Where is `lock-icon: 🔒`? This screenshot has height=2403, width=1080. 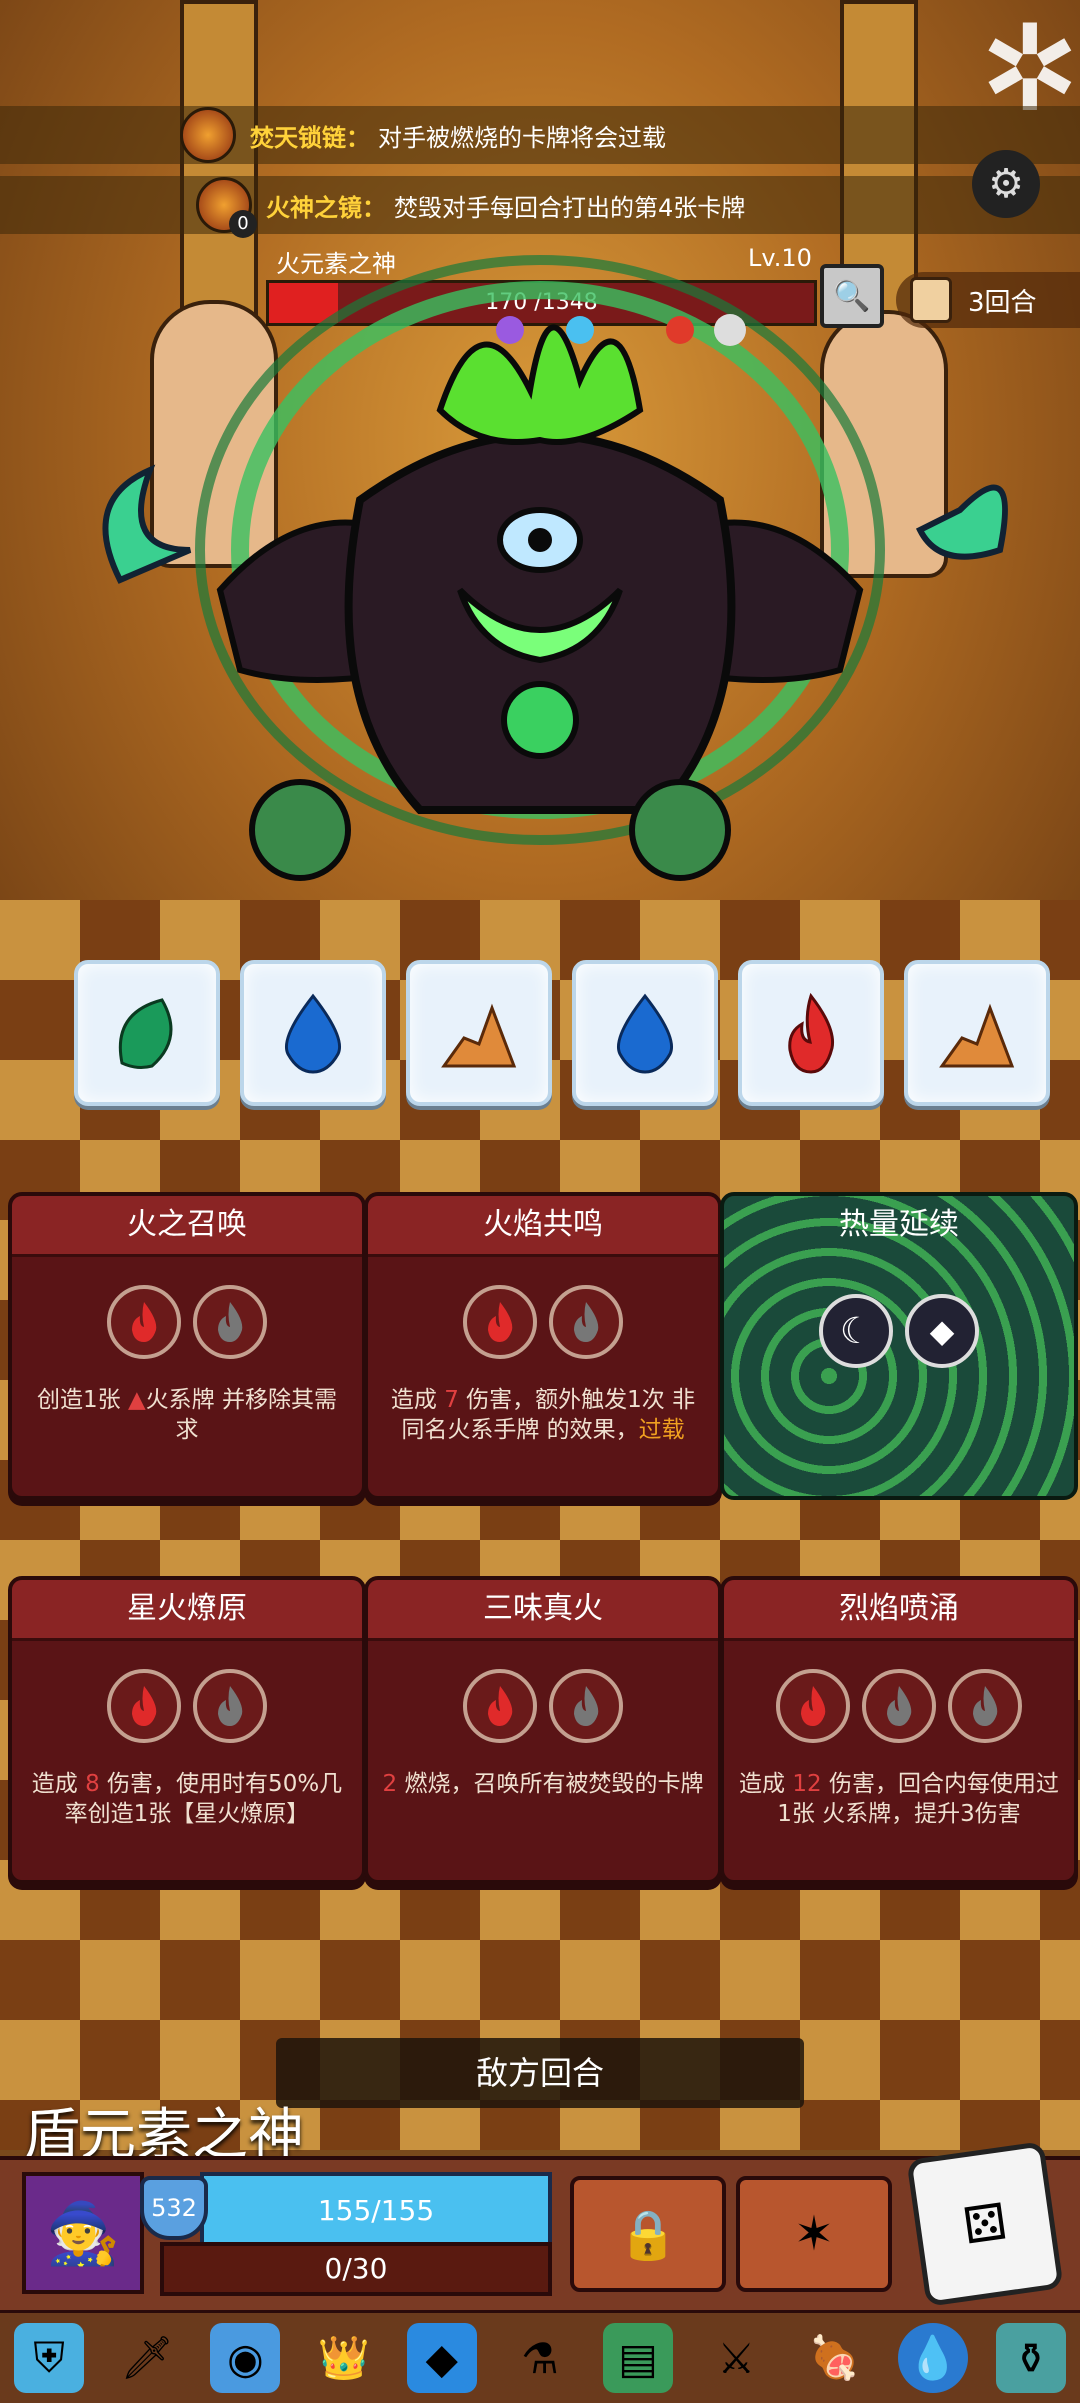 lock-icon: 🔒 is located at coordinates (648, 2234).